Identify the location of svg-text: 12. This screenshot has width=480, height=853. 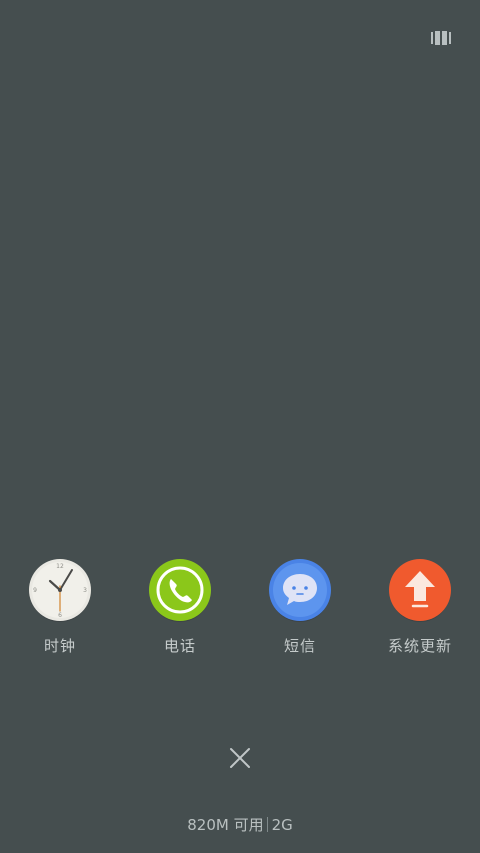
(60, 566).